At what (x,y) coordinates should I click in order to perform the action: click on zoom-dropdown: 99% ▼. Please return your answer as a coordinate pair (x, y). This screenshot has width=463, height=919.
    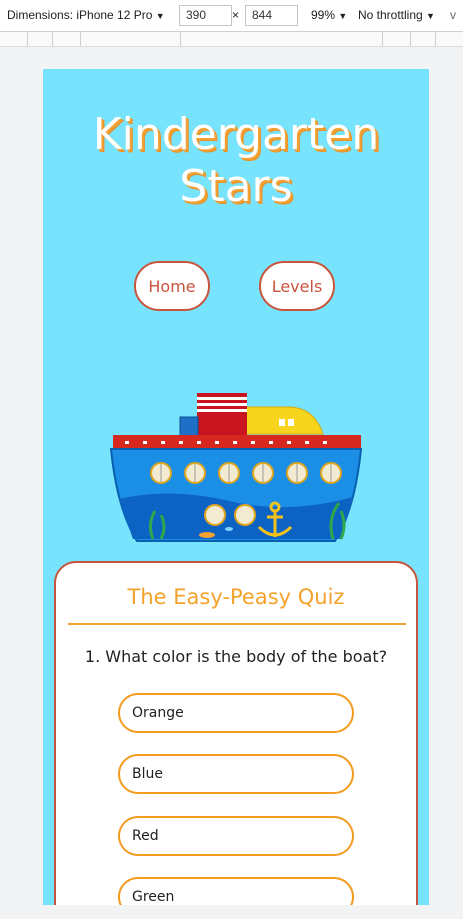
    Looking at the image, I should click on (329, 15).